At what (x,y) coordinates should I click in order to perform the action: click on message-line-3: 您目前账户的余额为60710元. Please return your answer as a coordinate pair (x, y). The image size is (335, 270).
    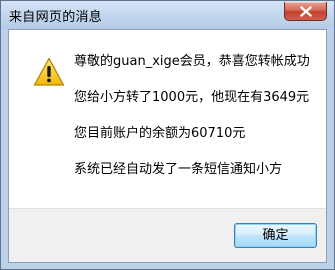
    Looking at the image, I should click on (160, 133).